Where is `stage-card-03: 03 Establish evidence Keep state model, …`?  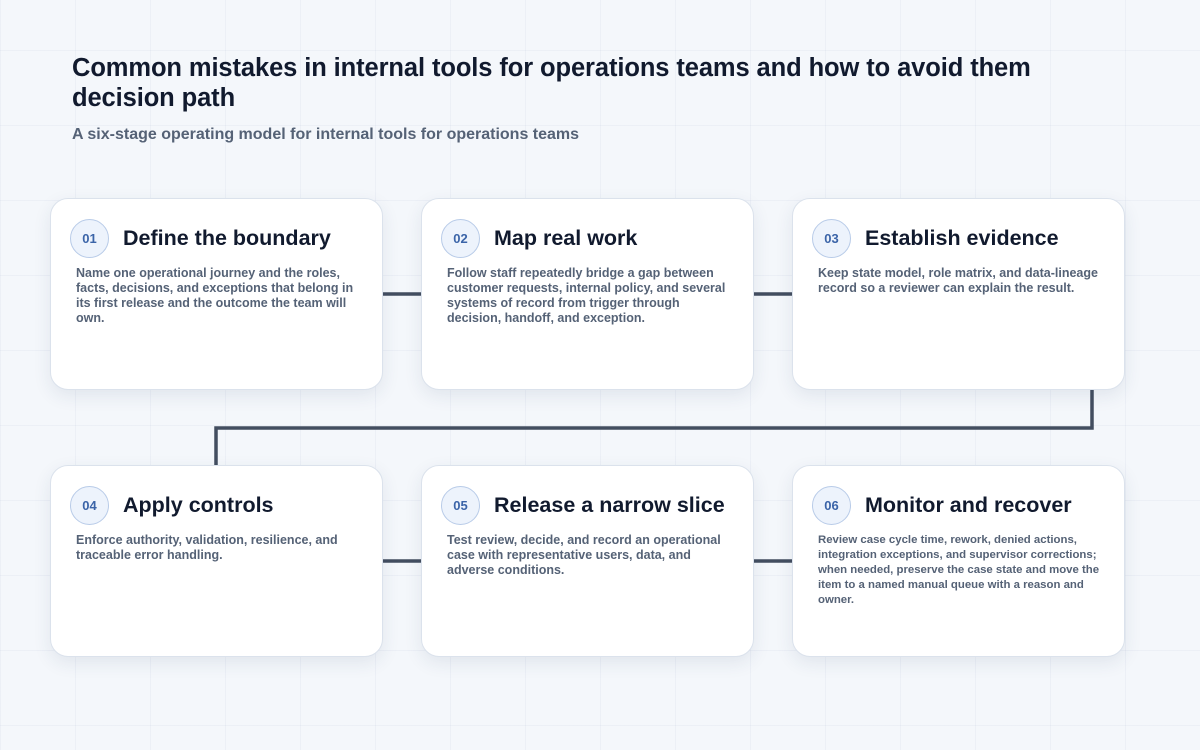
stage-card-03: 03 Establish evidence Keep state model, … is located at coordinates (958, 294).